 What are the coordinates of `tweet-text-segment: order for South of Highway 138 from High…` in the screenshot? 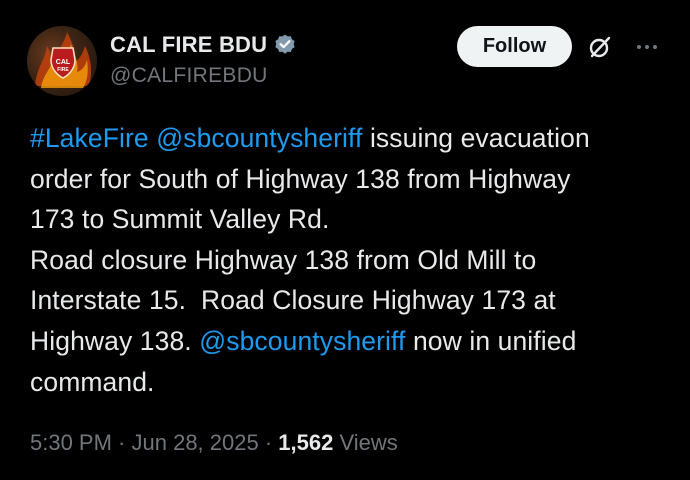 It's located at (300, 178).